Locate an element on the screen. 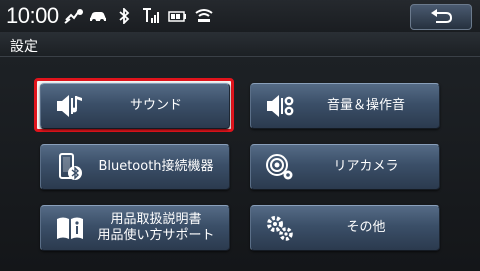  title-bar: 設定 is located at coordinates (240, 44).